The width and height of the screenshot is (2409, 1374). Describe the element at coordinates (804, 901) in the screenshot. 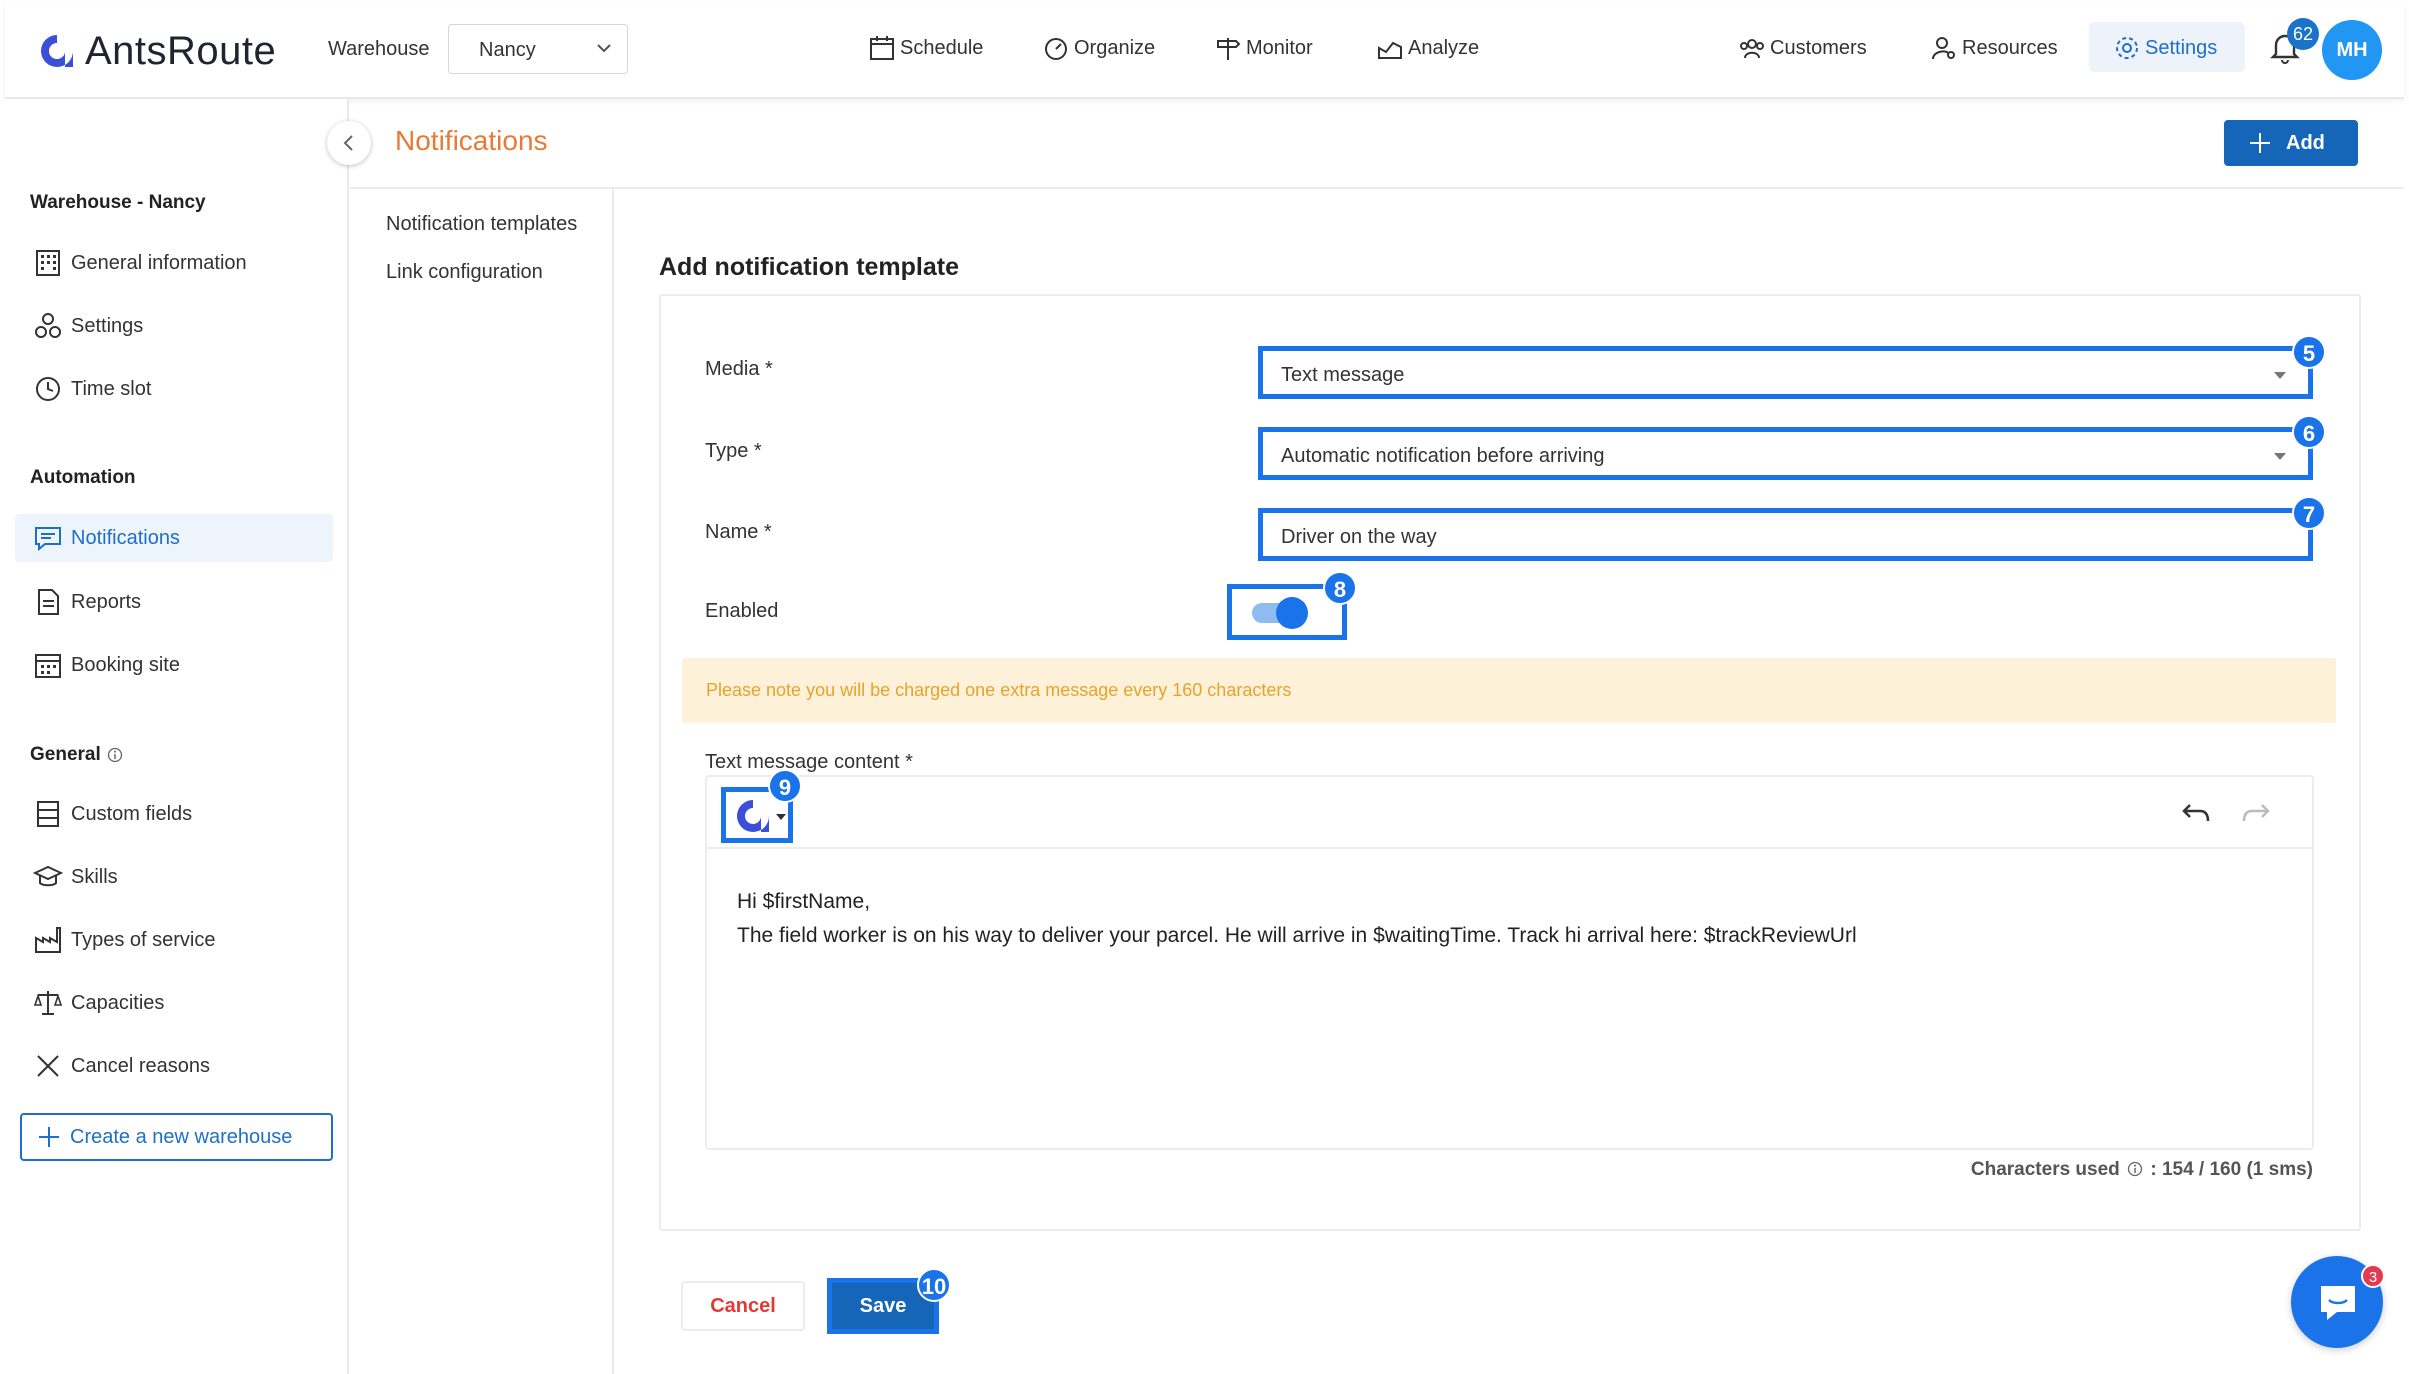

I see `message-line: Hi $firstName,` at that location.